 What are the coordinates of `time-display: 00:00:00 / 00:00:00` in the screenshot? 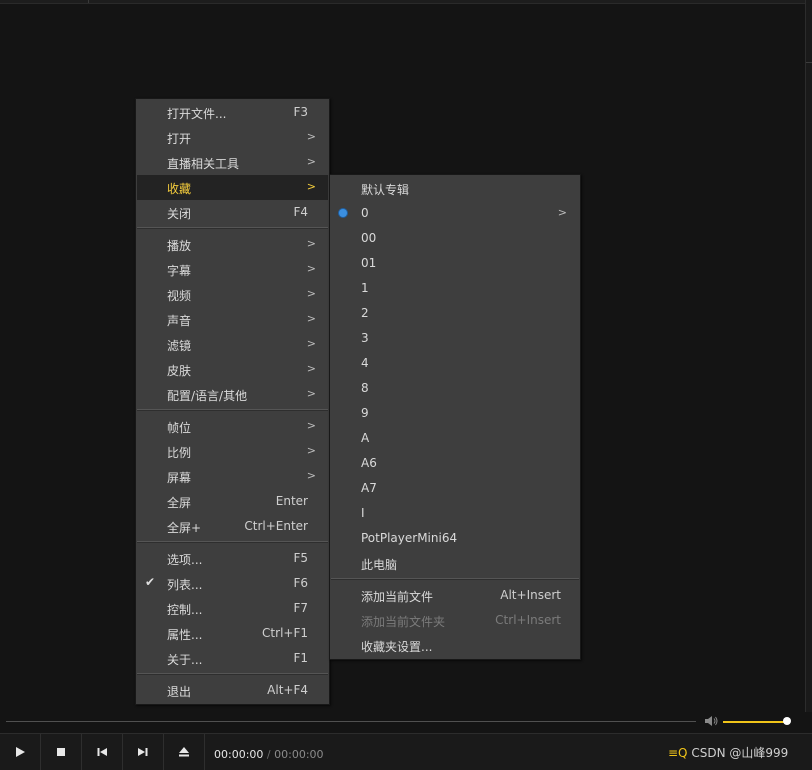 It's located at (269, 754).